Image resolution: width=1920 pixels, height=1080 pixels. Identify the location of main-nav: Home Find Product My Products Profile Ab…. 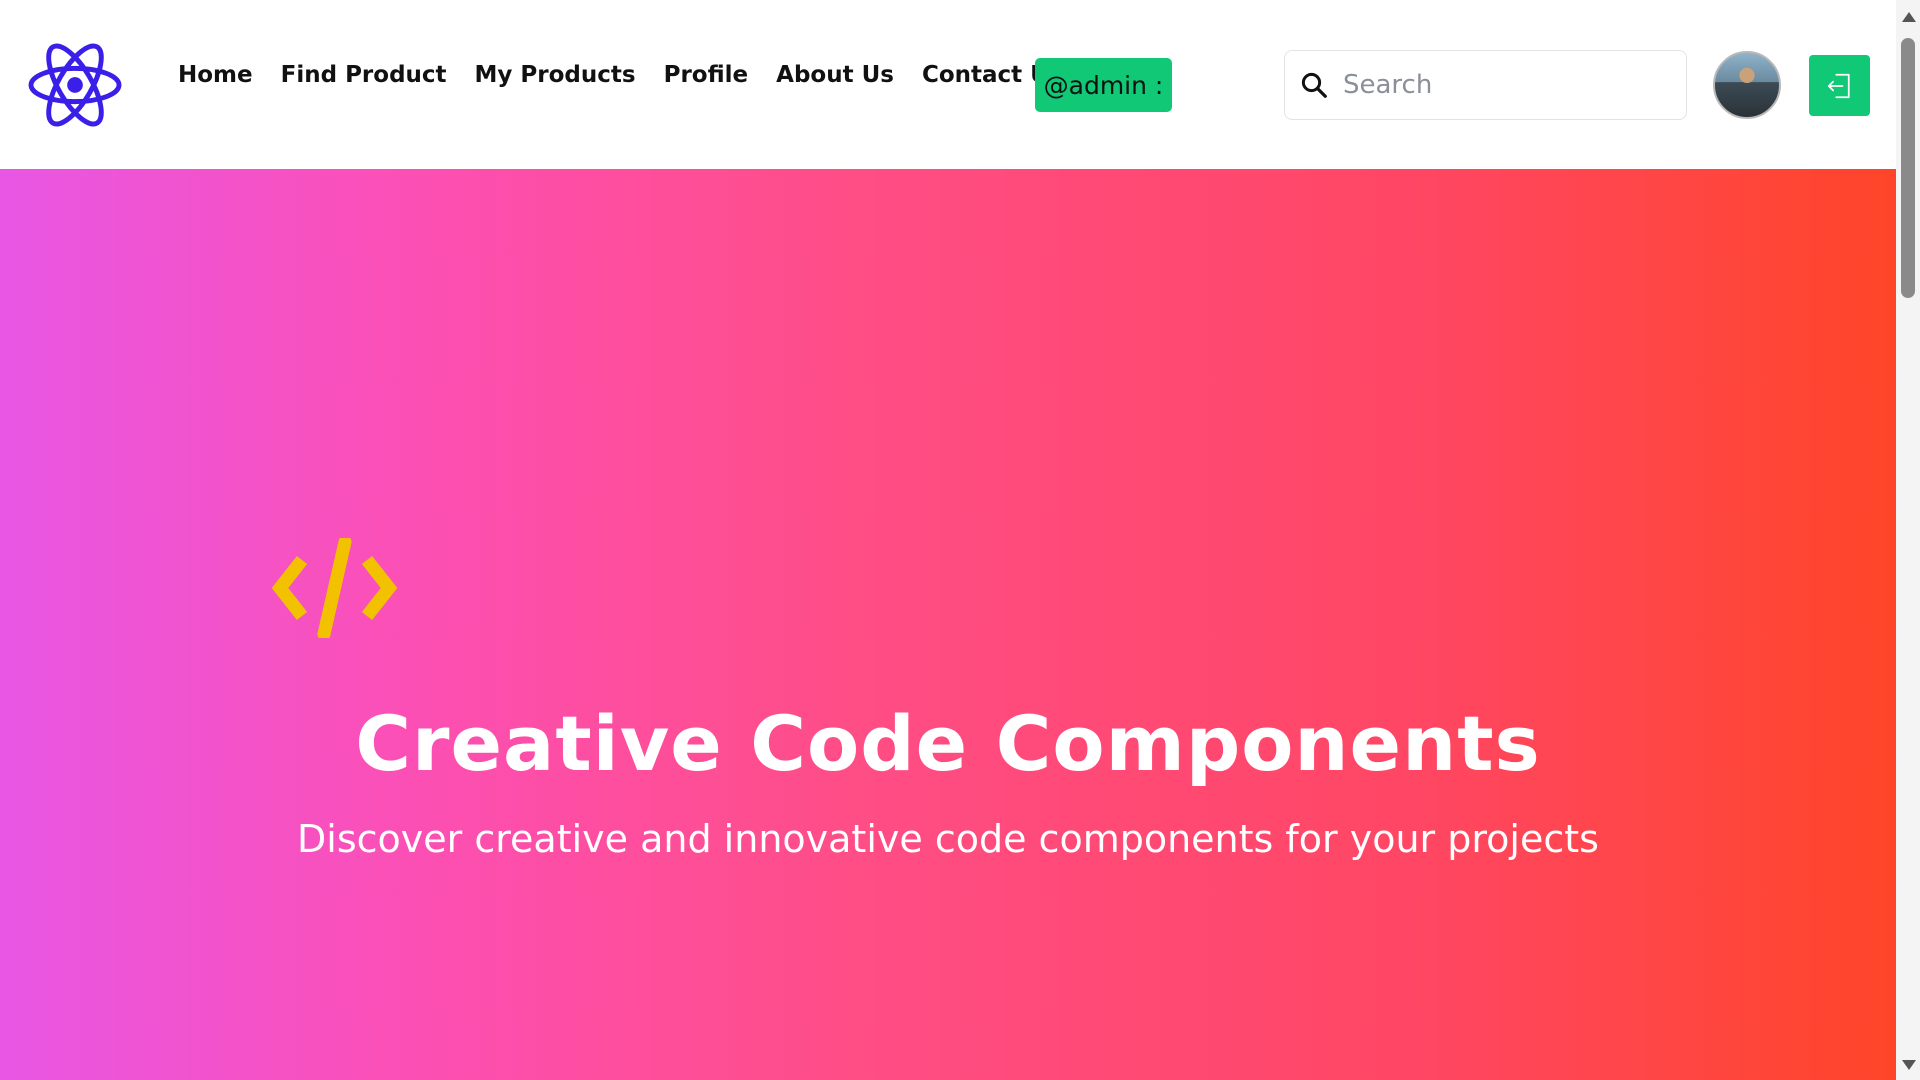
(620, 75).